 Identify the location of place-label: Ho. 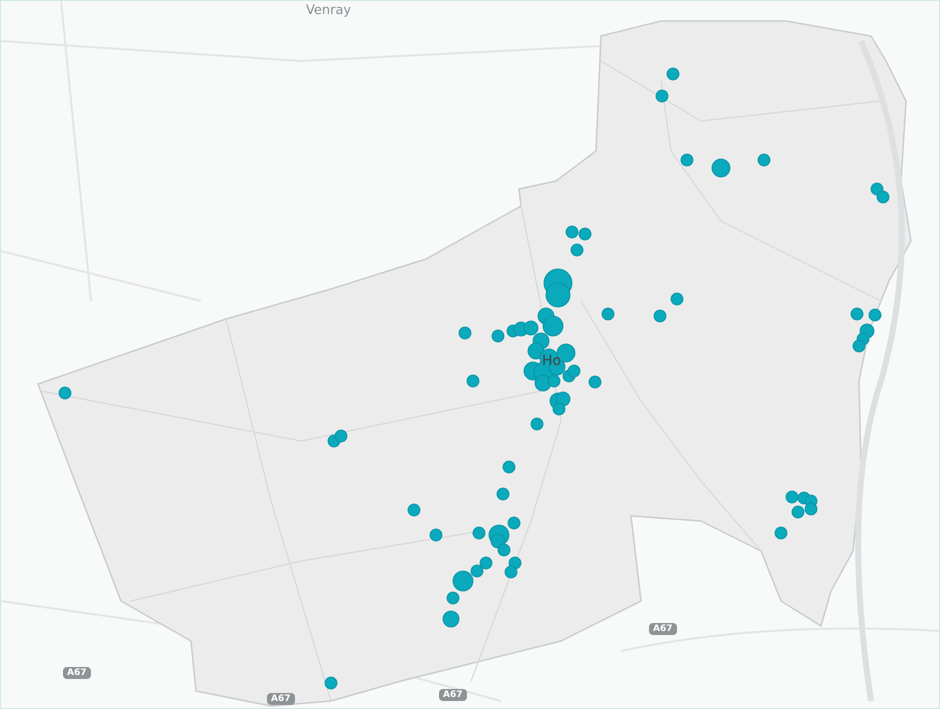
(552, 361).